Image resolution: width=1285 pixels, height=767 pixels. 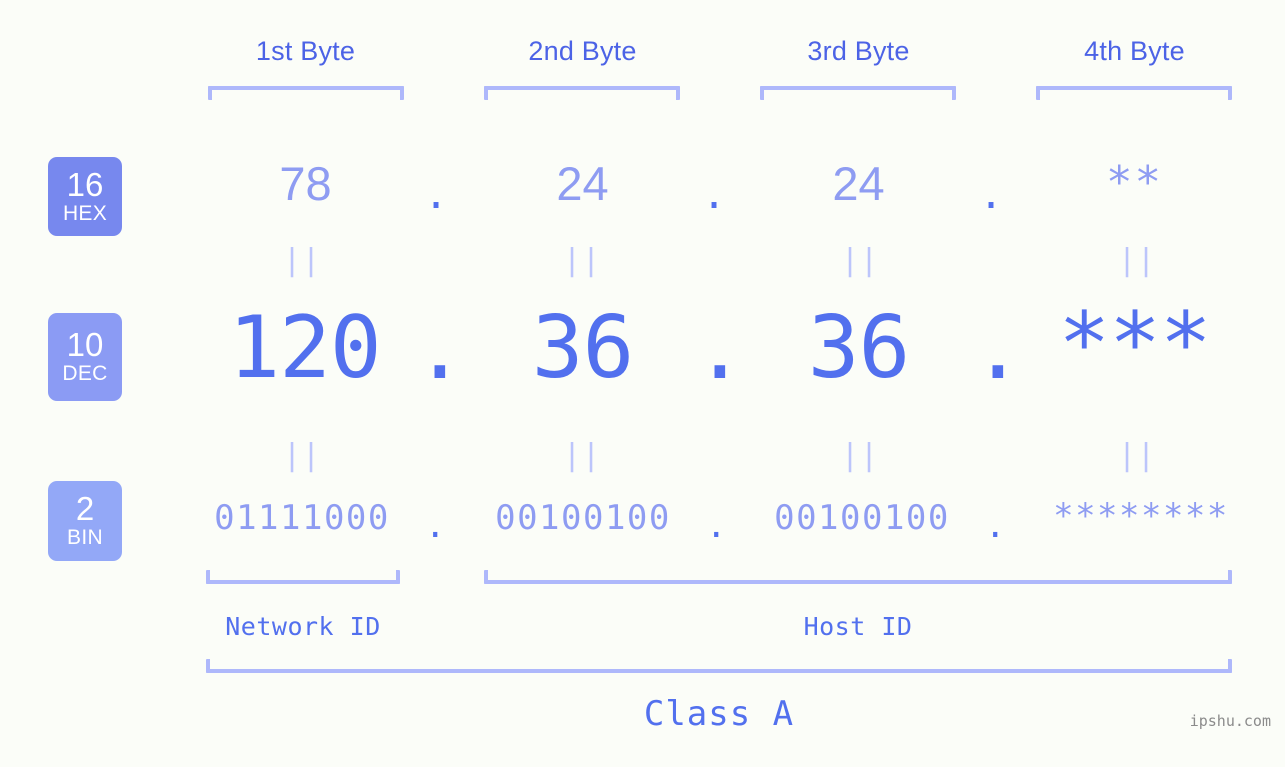 I want to click on equality-mark-hex-dec-3: ||, so click(x=860, y=260).